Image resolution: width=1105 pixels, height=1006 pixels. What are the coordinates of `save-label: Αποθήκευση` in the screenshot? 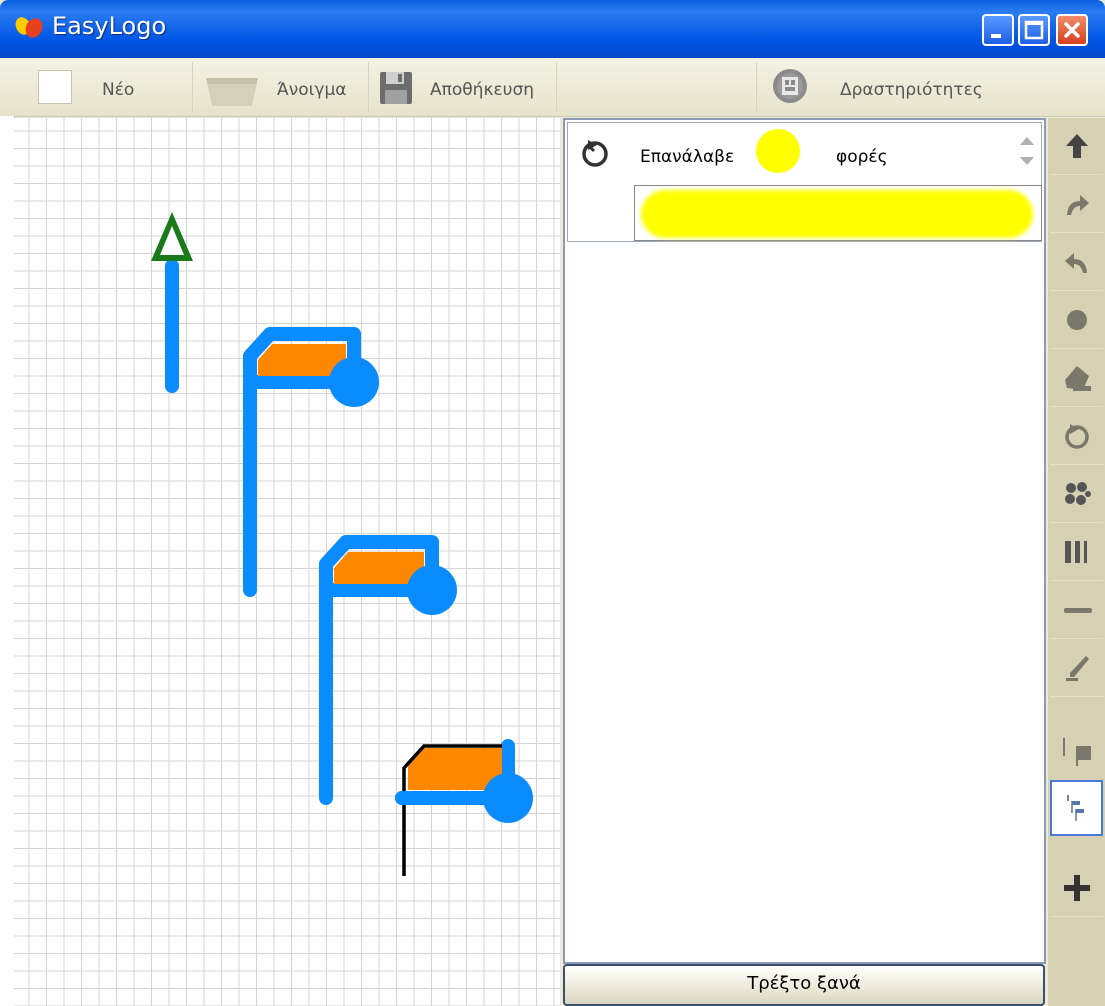 It's located at (482, 90).